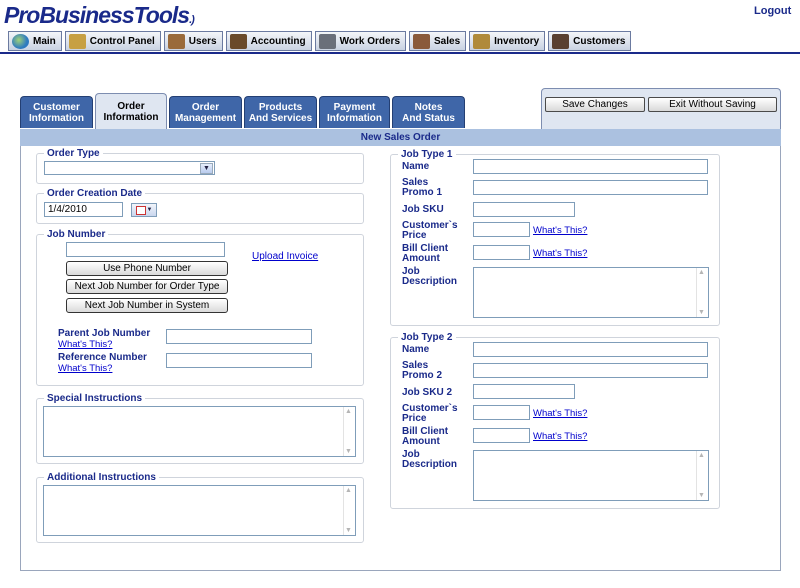  I want to click on job1-price-label: Customer`s Price, so click(430, 230).